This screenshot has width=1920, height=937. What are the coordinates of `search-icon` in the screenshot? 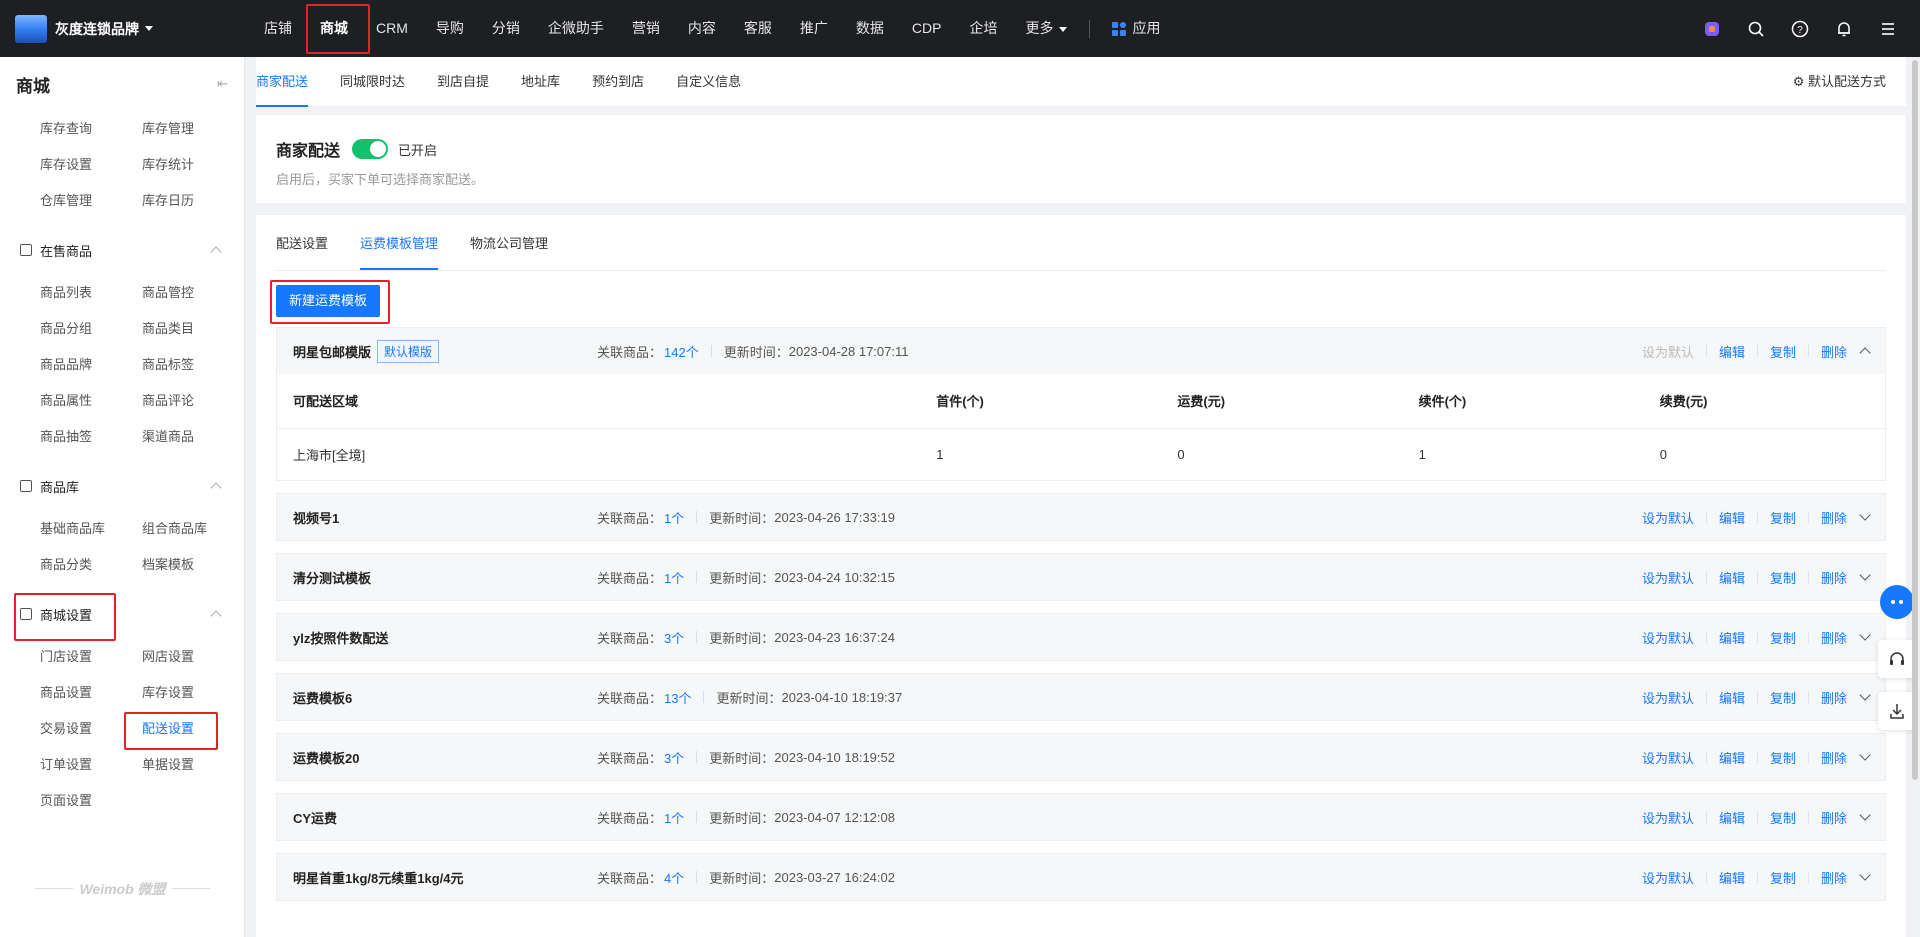 It's located at (1756, 28).